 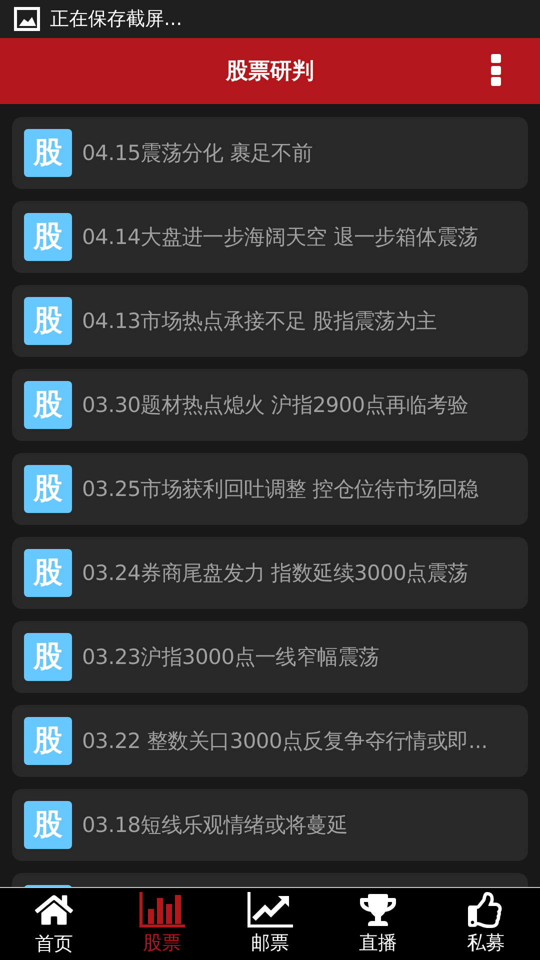 What do you see at coordinates (259, 321) in the screenshot?
I see `article-title: 04.13市场热点承接不足 股指震荡为主` at bounding box center [259, 321].